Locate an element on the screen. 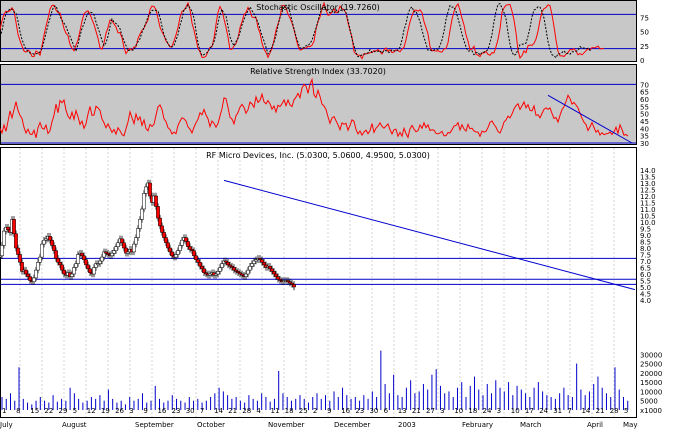 The image size is (700, 436). x-month-label: April is located at coordinates (595, 425).